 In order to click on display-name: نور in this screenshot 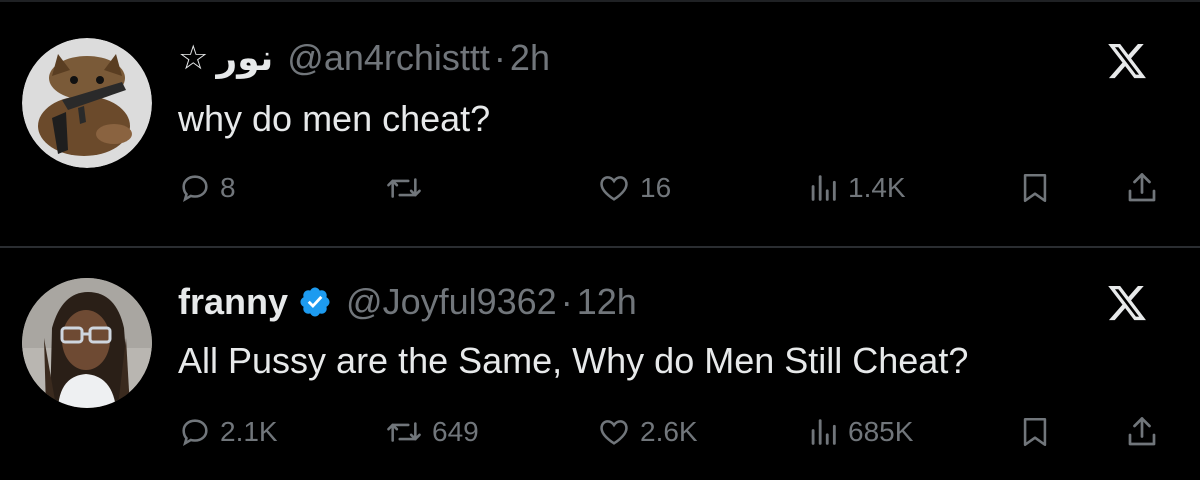, I will do `click(244, 58)`.